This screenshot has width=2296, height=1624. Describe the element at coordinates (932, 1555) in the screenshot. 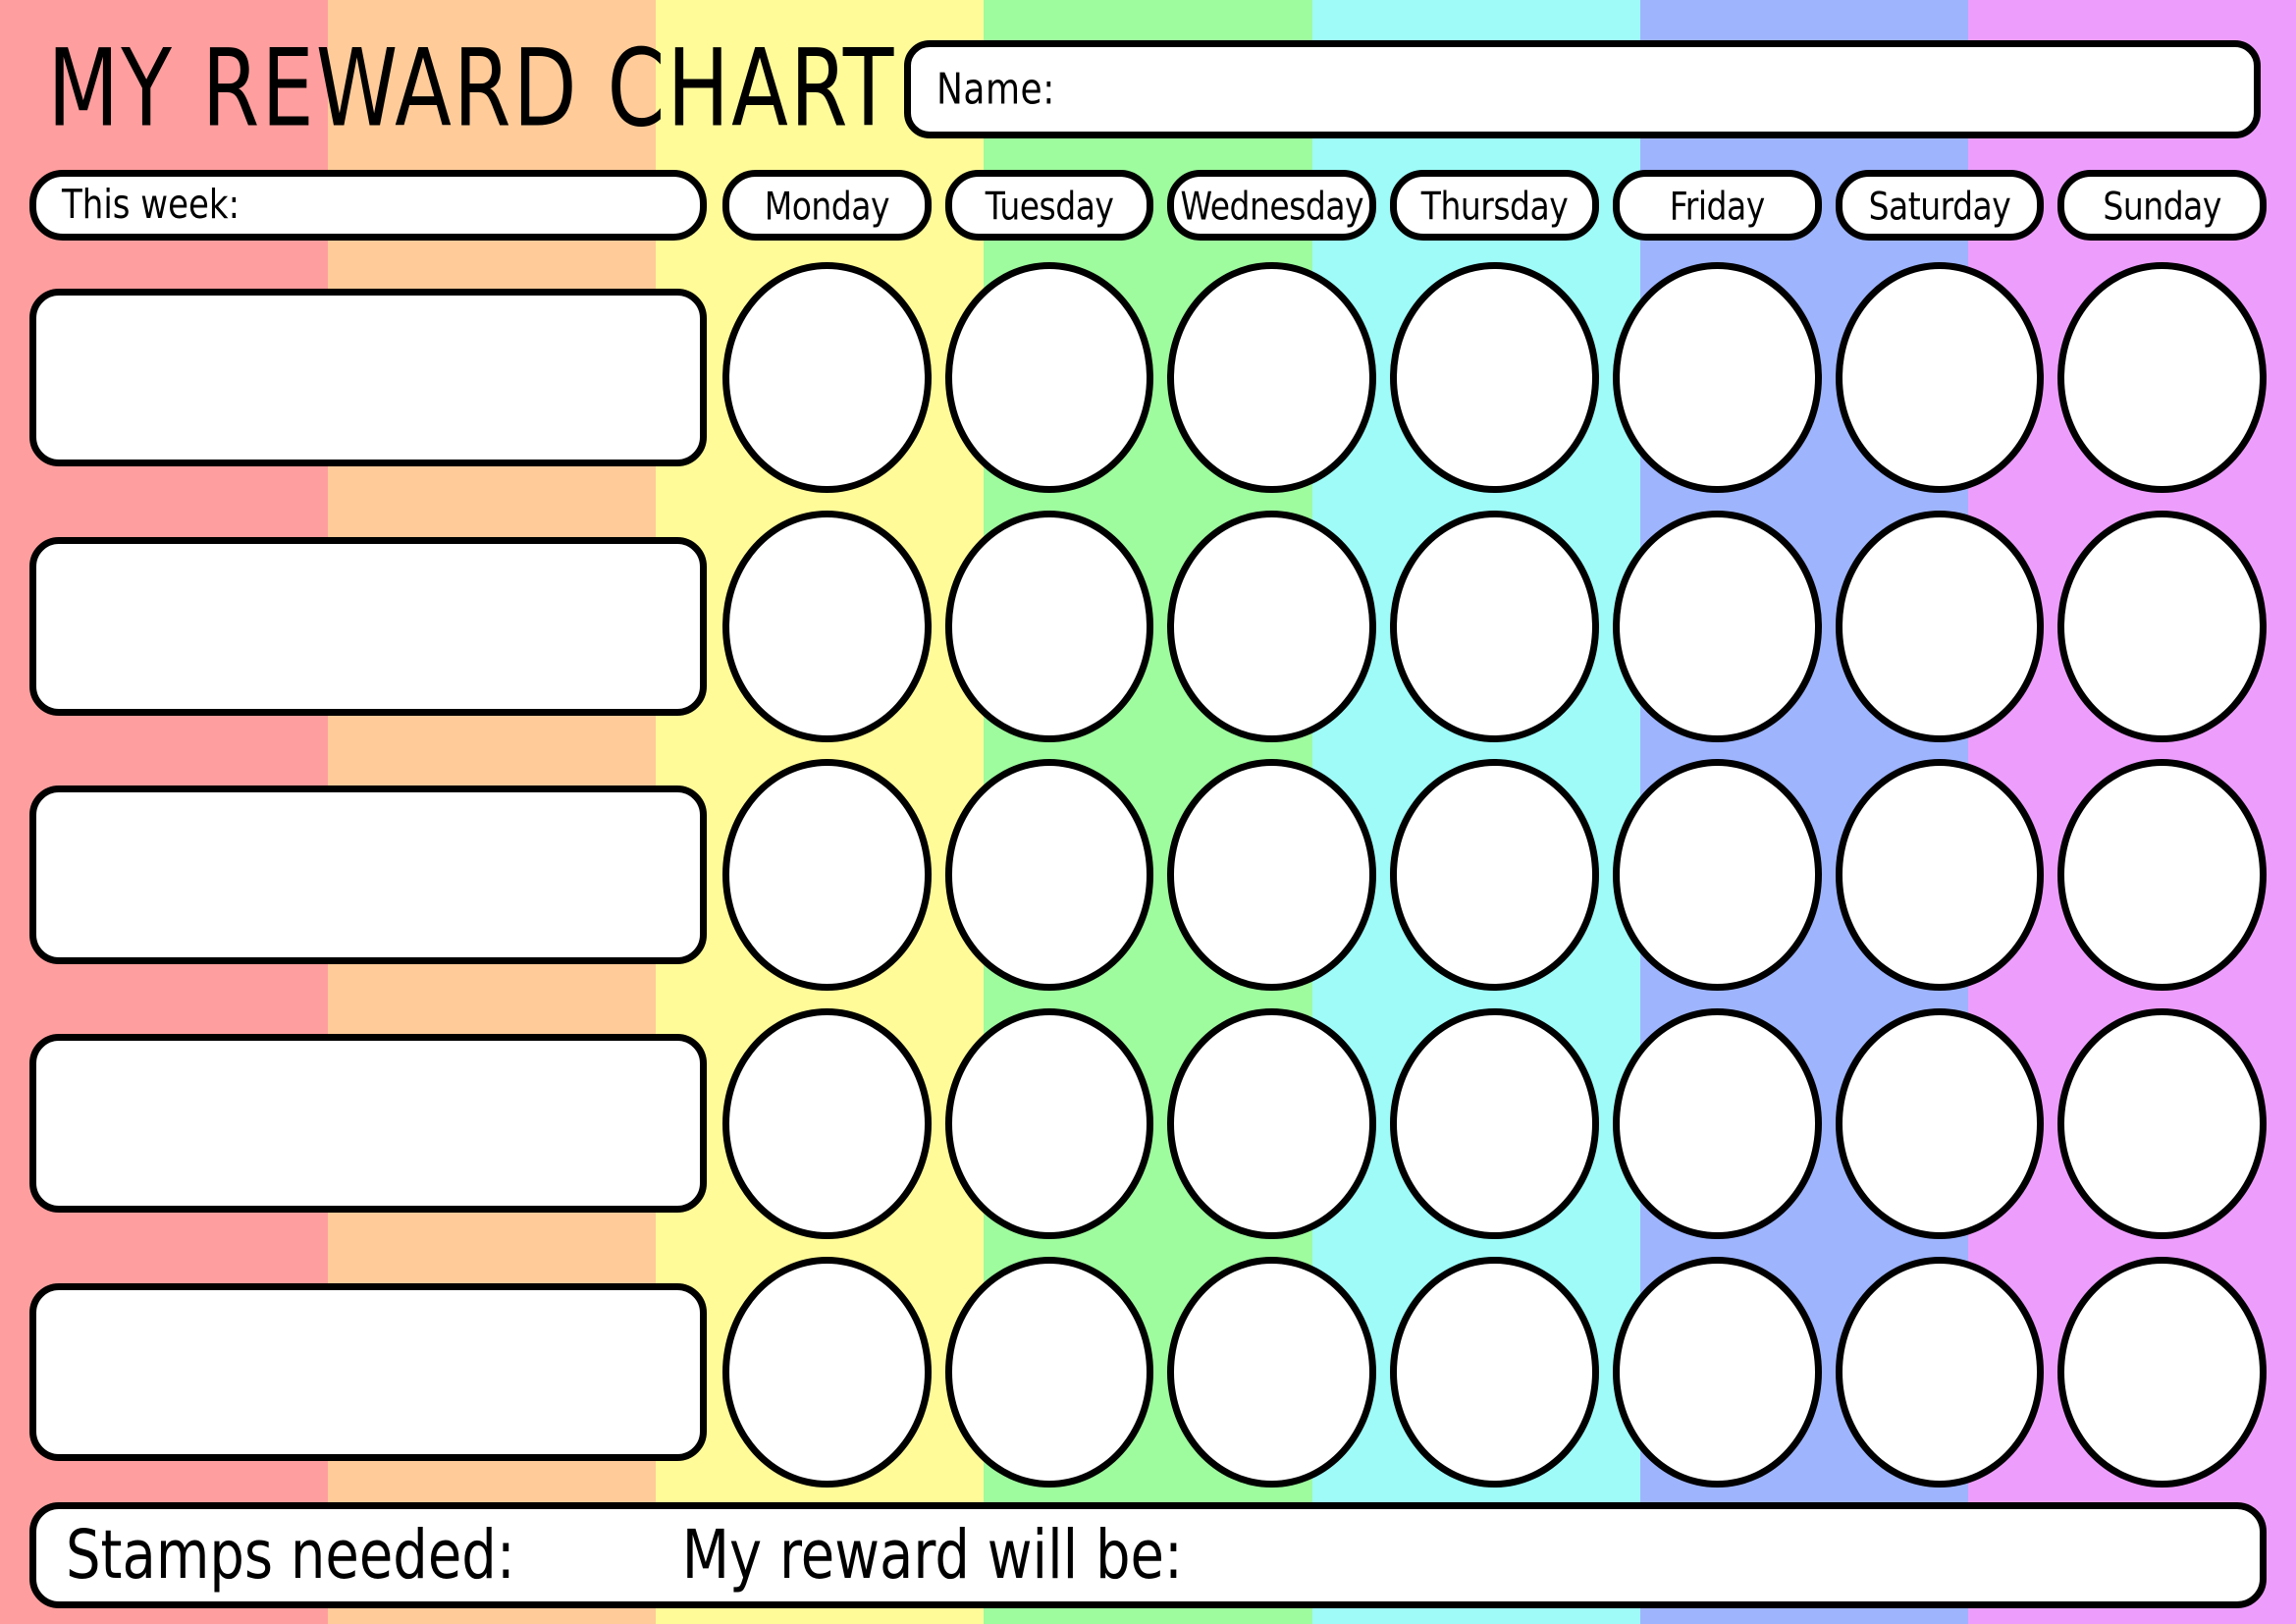

I see `my-reward-label: My reward will be:` at that location.